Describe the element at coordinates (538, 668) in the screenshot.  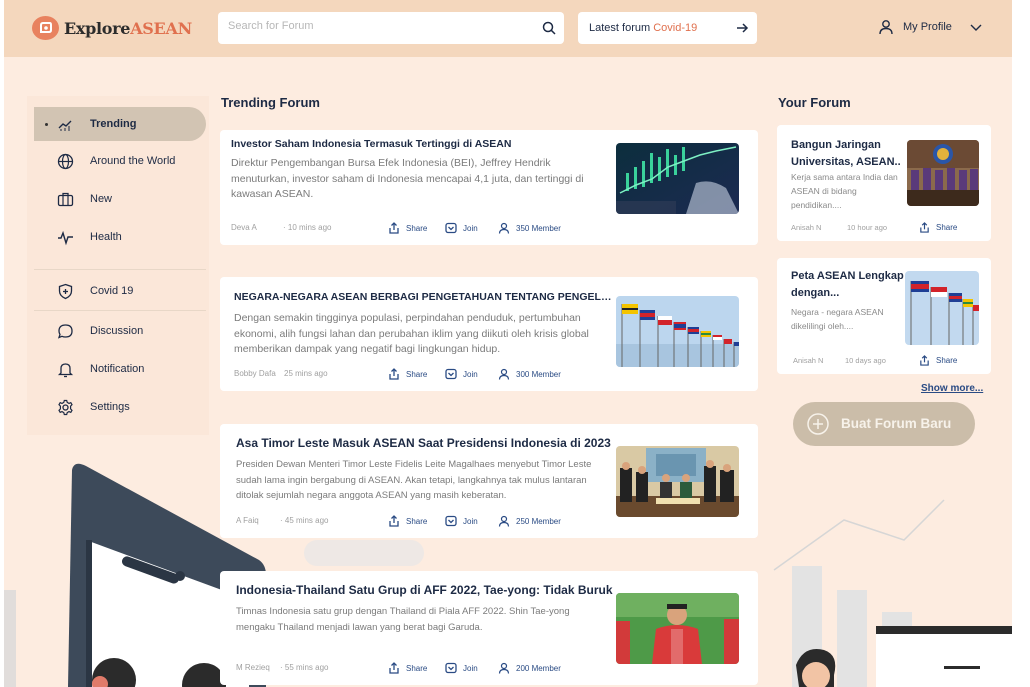
I see `member-count-label: 200 Member` at that location.